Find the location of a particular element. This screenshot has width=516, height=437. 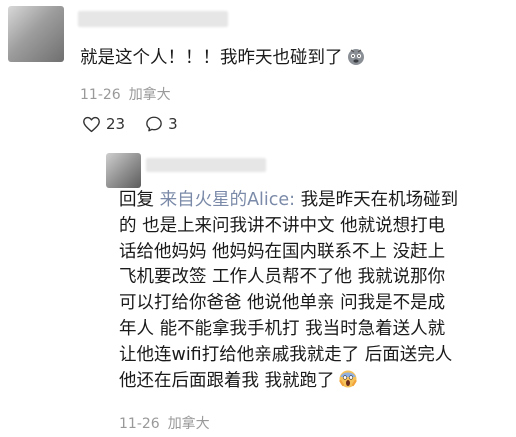

speech-bubble-icon is located at coordinates (154, 124).